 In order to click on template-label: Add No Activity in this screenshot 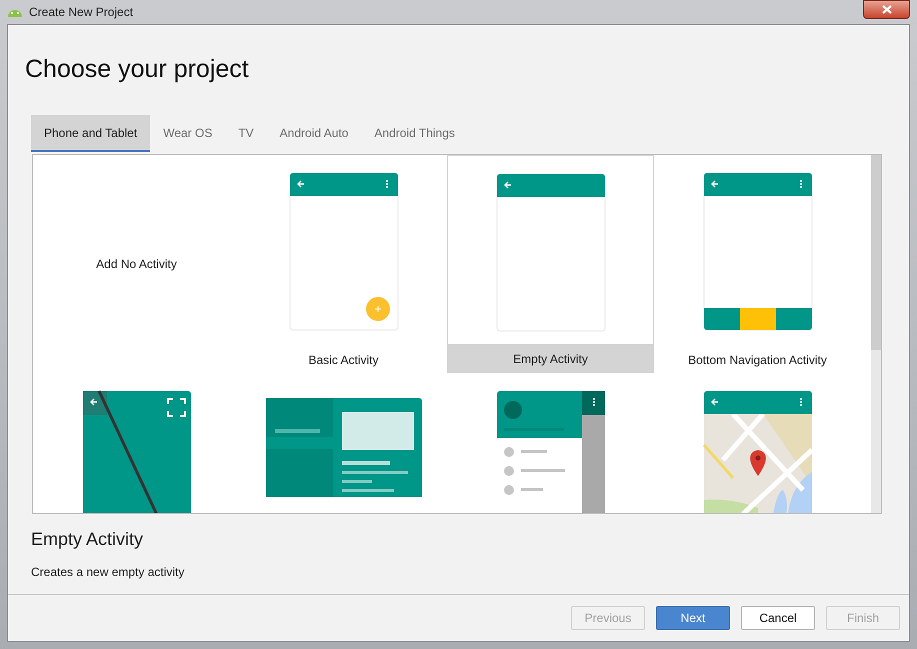, I will do `click(136, 264)`.